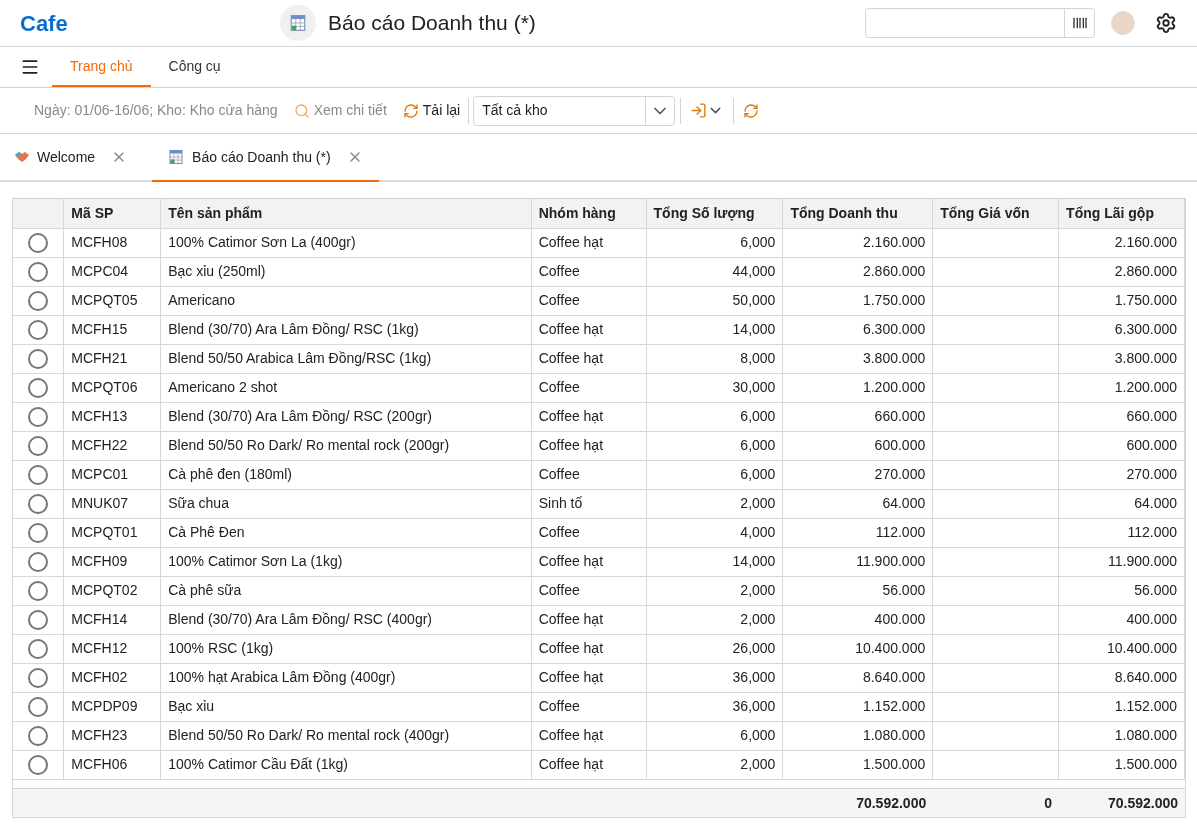 The height and width of the screenshot is (824, 1197). What do you see at coordinates (112, 619) in the screenshot?
I see `table-cell: MCFH14` at bounding box center [112, 619].